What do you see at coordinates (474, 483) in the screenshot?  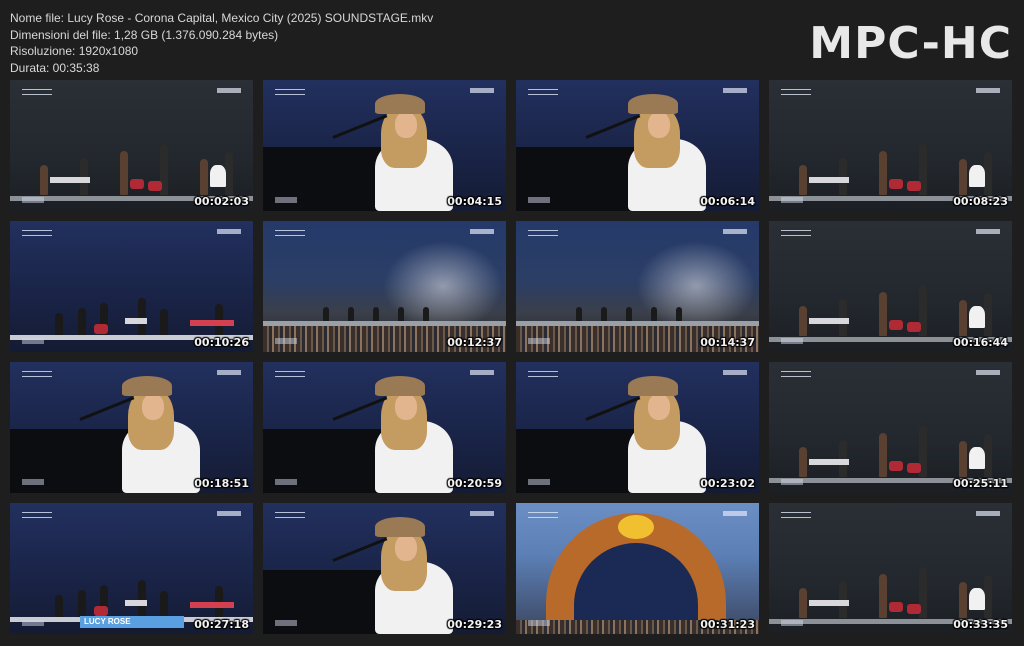 I see `thumbnail-timestamp: 00:20:59` at bounding box center [474, 483].